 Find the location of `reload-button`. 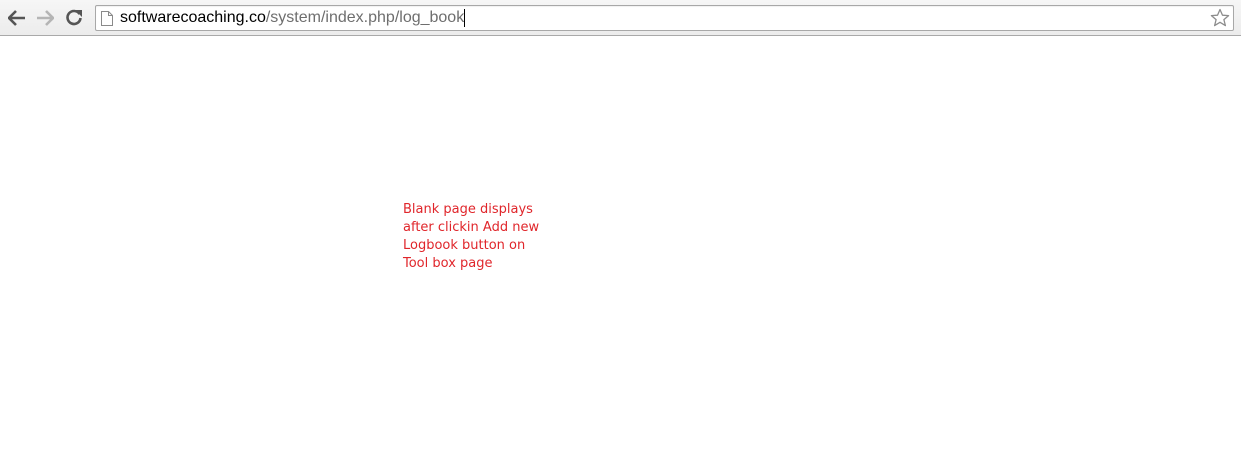

reload-button is located at coordinates (74, 18).